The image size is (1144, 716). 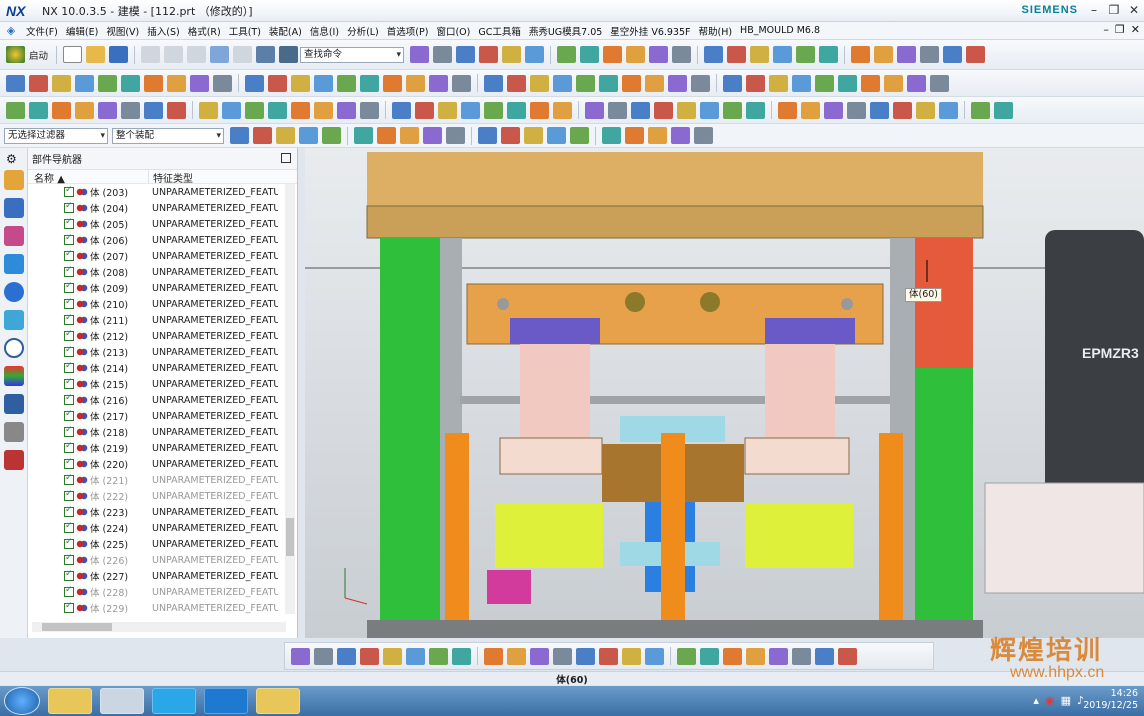 What do you see at coordinates (408, 31) in the screenshot?
I see `menu-item: 首选项(P)` at bounding box center [408, 31].